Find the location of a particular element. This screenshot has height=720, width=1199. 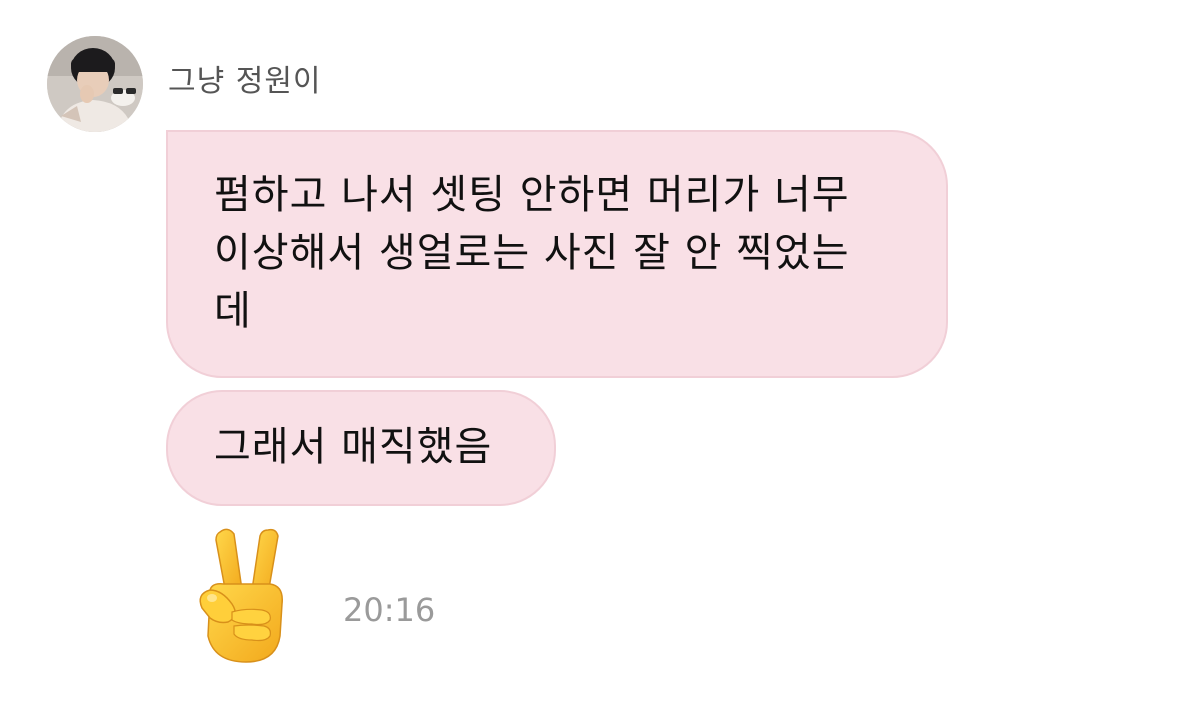

emoji-graphic is located at coordinates (241, 595).